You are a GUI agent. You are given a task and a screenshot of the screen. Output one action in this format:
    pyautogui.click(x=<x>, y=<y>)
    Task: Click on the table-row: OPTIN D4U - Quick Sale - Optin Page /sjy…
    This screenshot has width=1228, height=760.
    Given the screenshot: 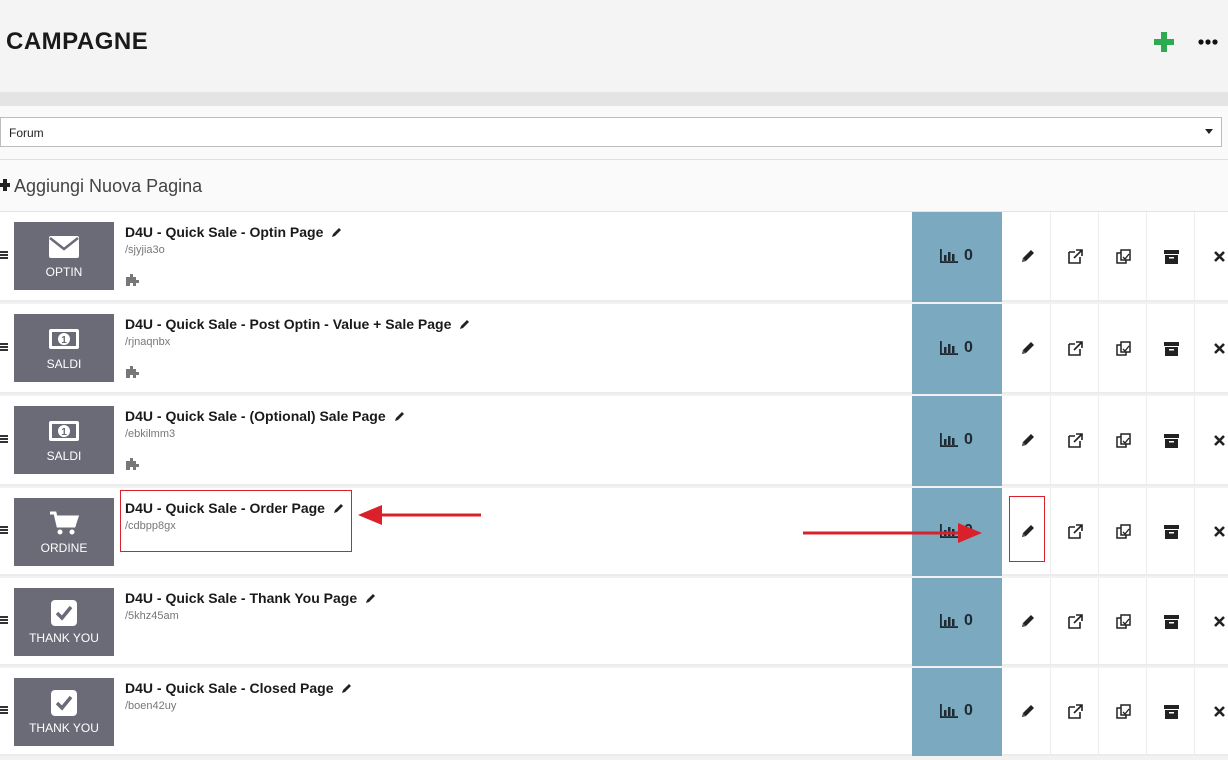 What is the action you would take?
    pyautogui.click(x=614, y=257)
    